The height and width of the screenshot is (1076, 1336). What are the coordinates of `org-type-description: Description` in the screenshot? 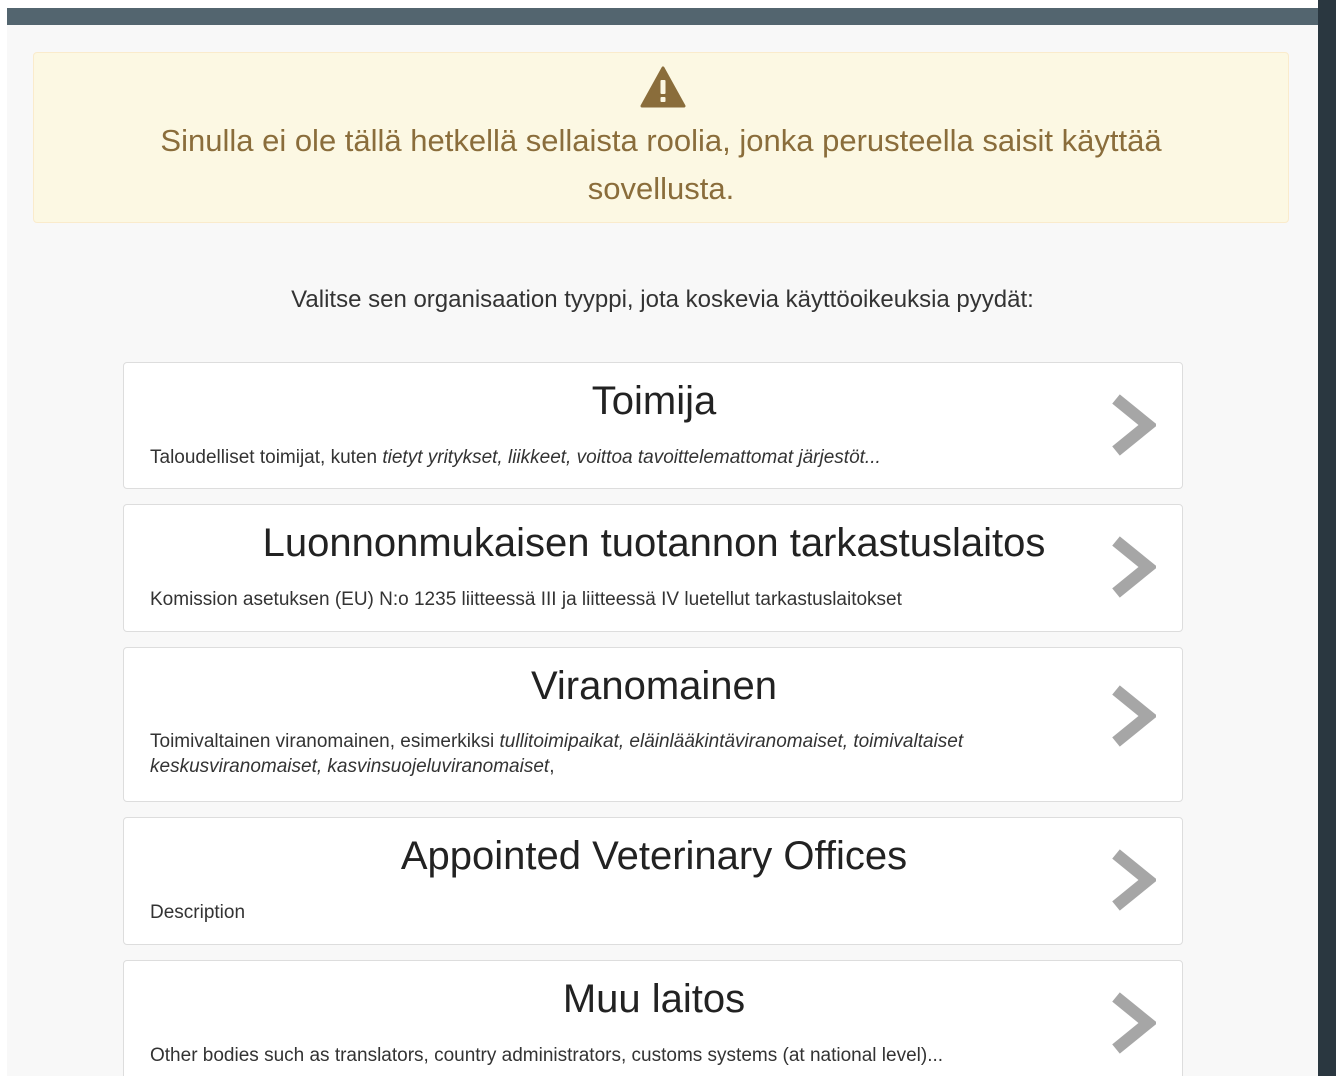 It's located at (198, 912).